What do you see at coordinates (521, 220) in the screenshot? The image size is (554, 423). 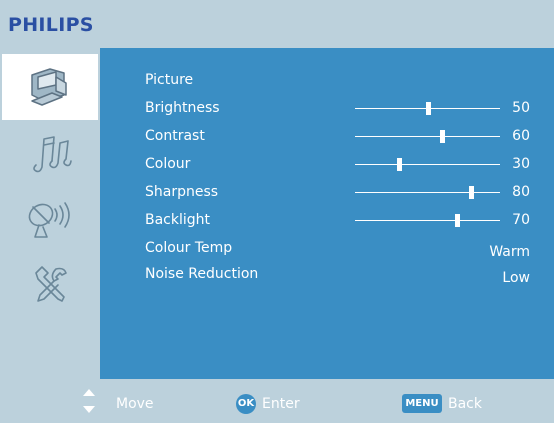 I see `menu-item-value: 70` at bounding box center [521, 220].